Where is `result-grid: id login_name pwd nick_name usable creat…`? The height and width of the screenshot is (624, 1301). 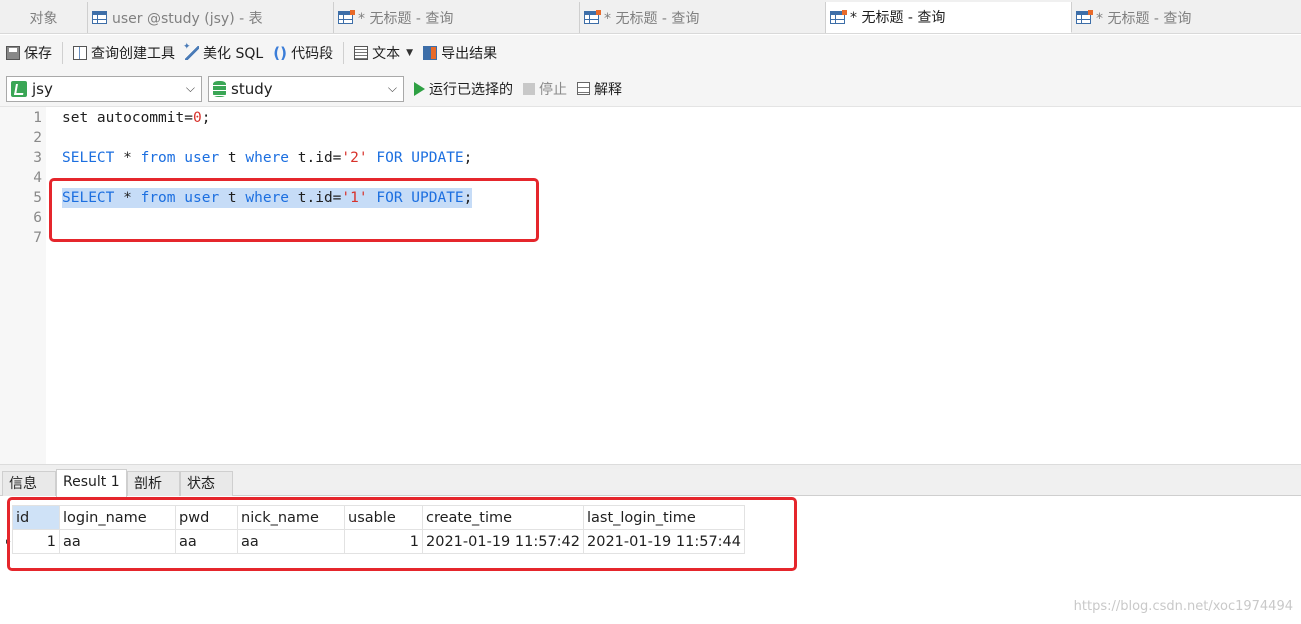 result-grid: id login_name pwd nick_name usable creat… is located at coordinates (378, 529).